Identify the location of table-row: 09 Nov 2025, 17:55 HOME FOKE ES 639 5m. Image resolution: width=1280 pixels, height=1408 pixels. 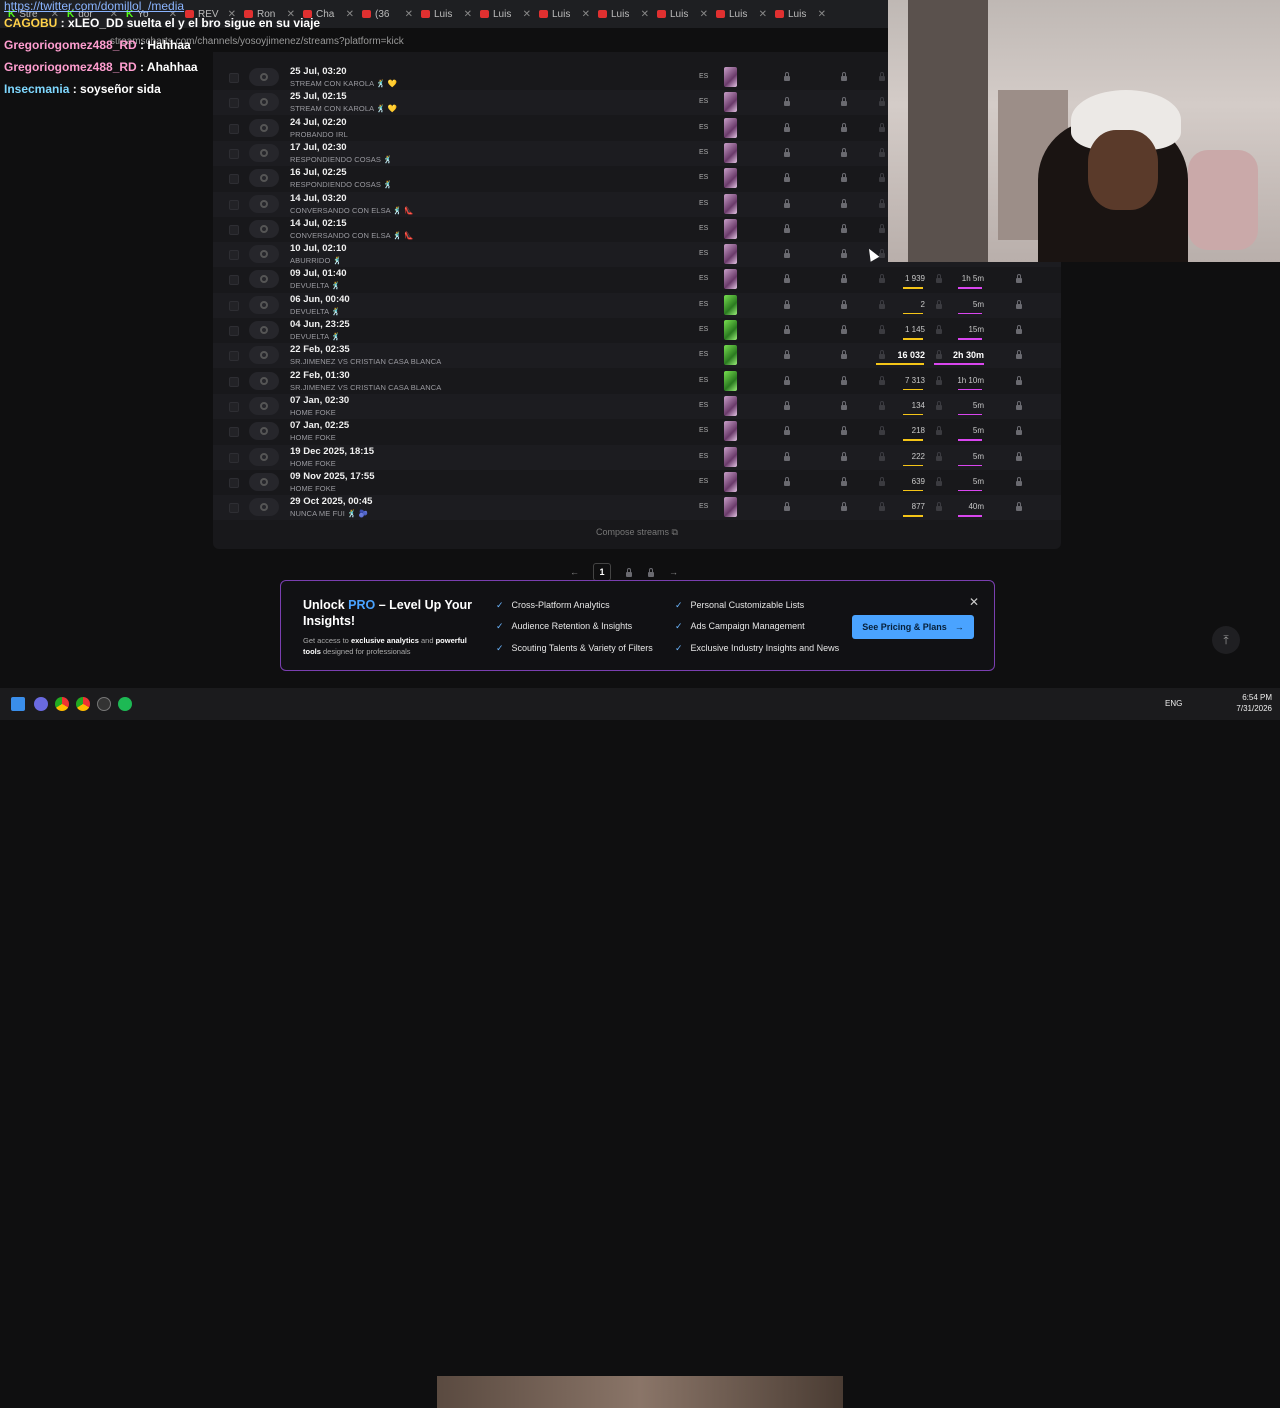
(637, 482).